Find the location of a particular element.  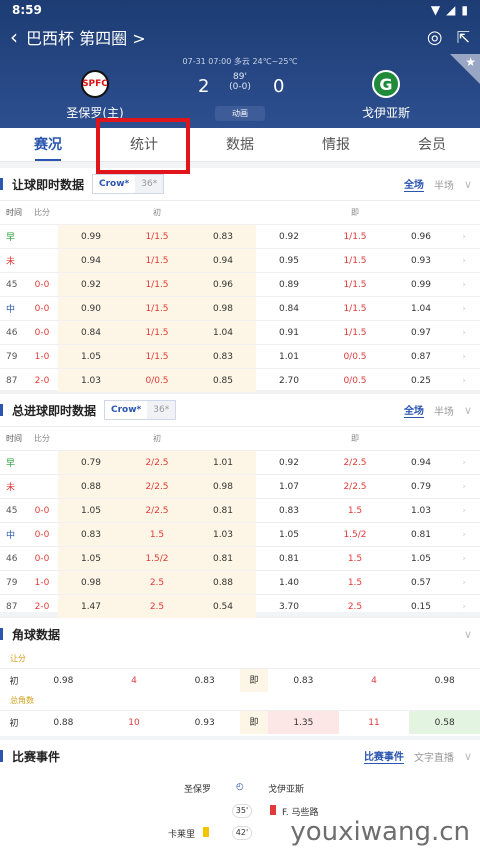

table-row: 79 1-0 1.05 1/1.5 0.83 1.01 0/0.5 0.87 › is located at coordinates (240, 356).